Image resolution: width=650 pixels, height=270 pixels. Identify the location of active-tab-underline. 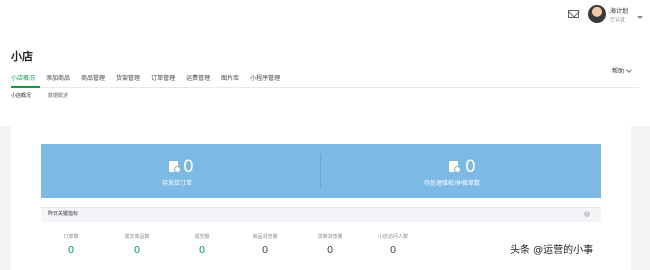
(25, 87).